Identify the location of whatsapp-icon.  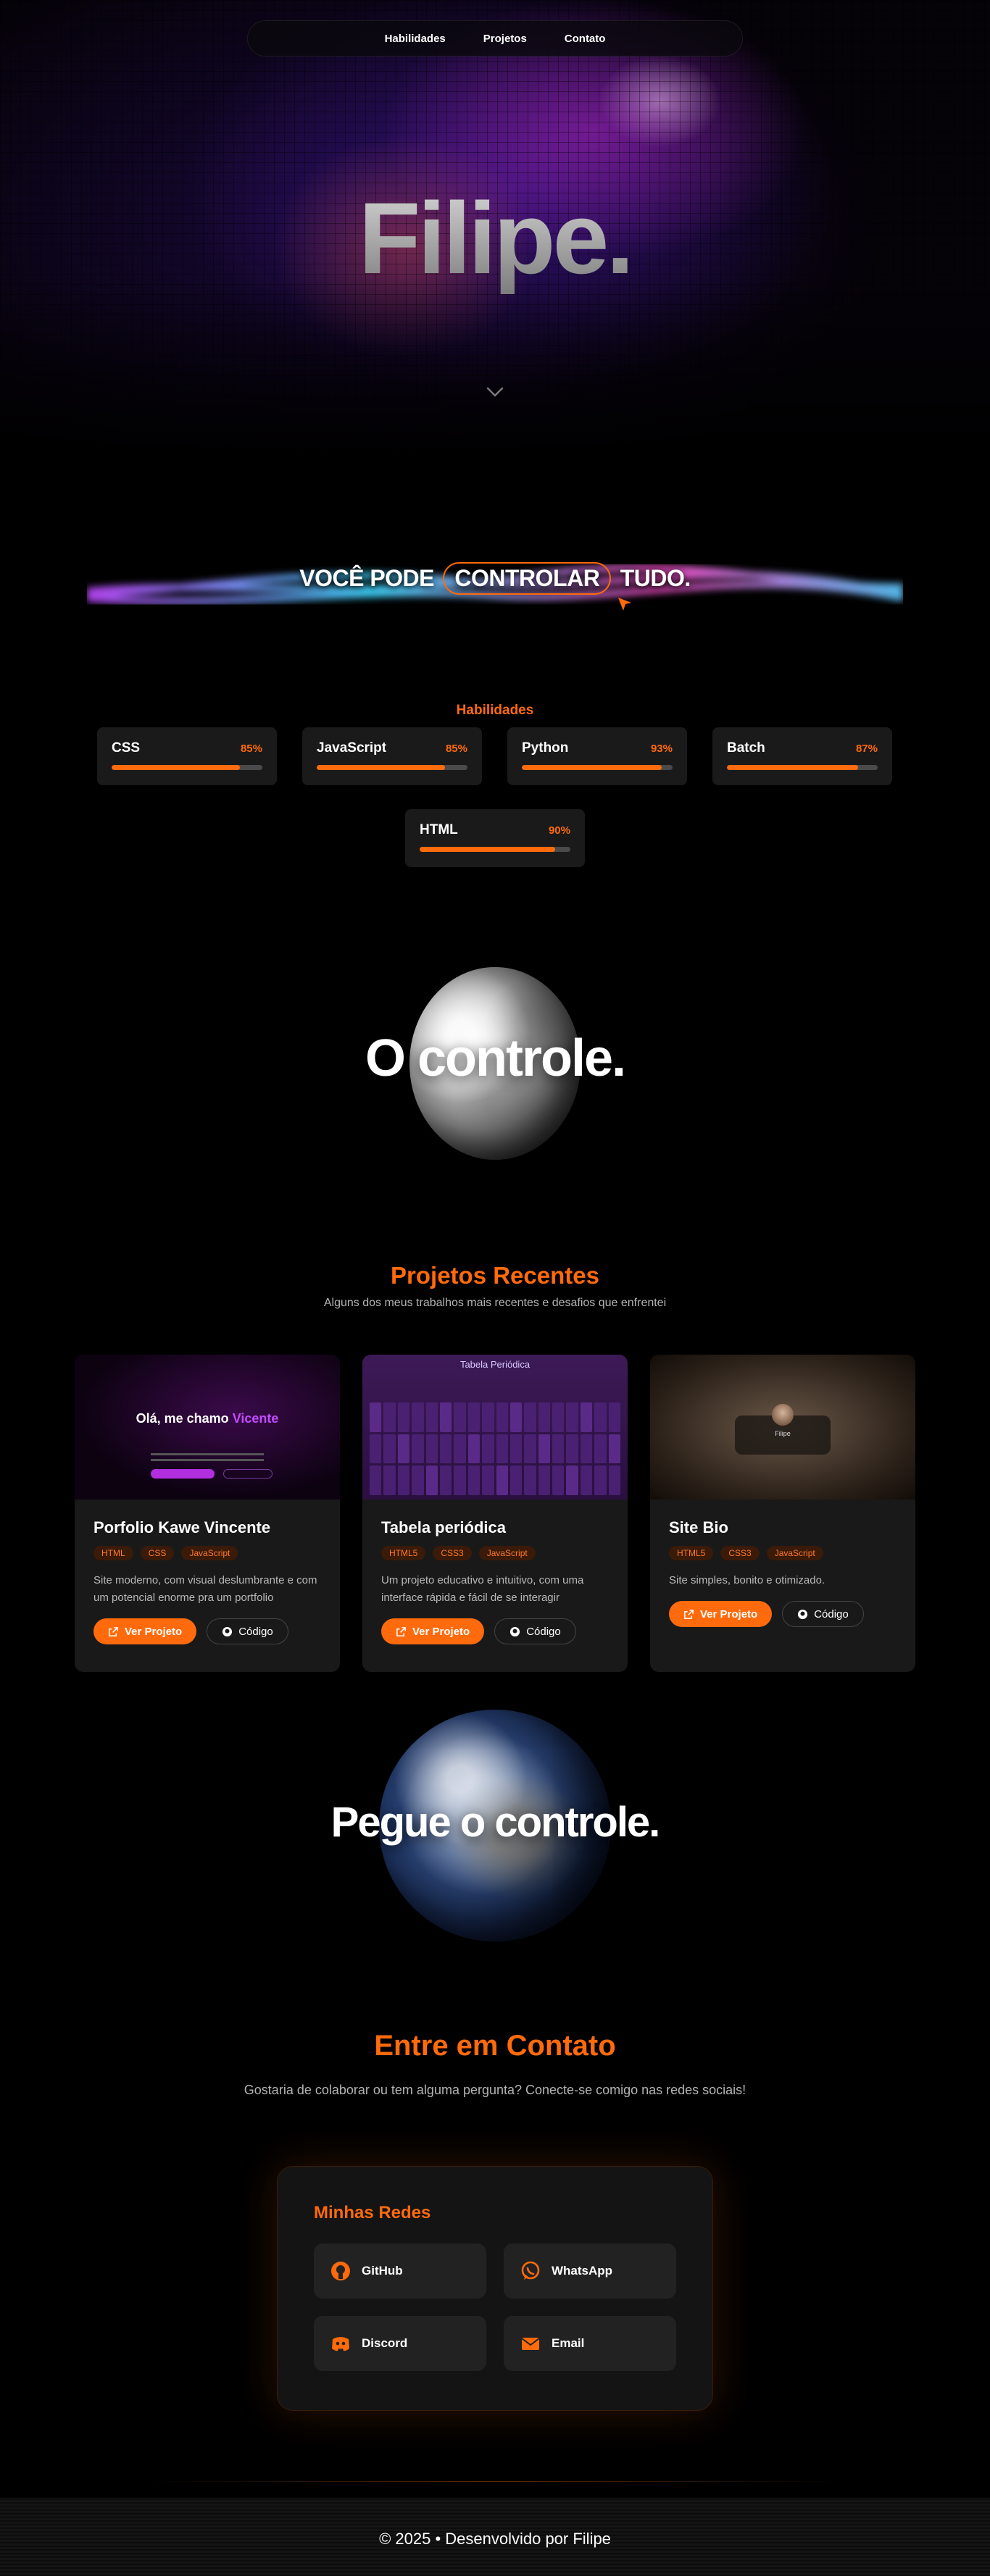
(530, 2270).